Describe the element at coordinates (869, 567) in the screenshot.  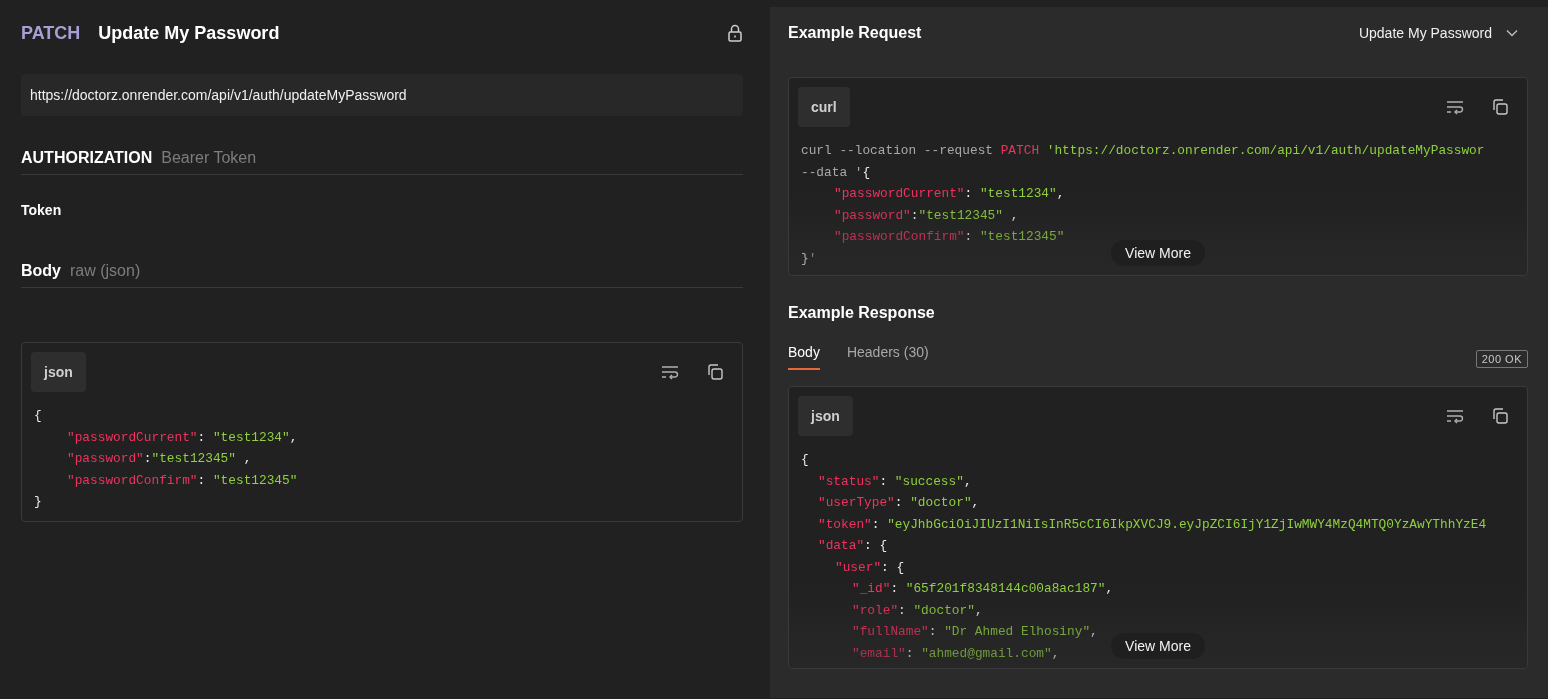
I see `code-line: "user": {` at that location.